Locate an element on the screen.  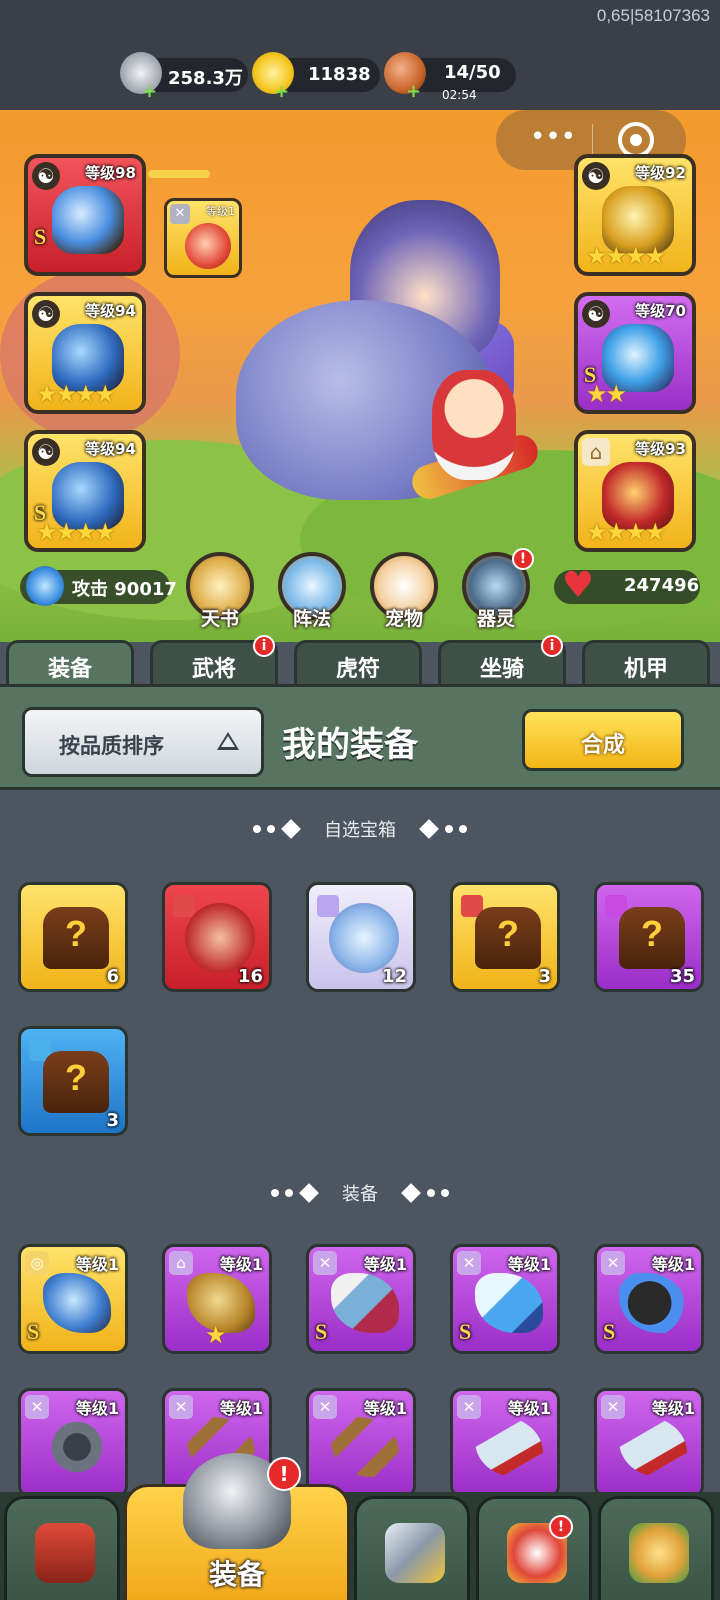
tab-equipment: 装备 is located at coordinates (70, 663).